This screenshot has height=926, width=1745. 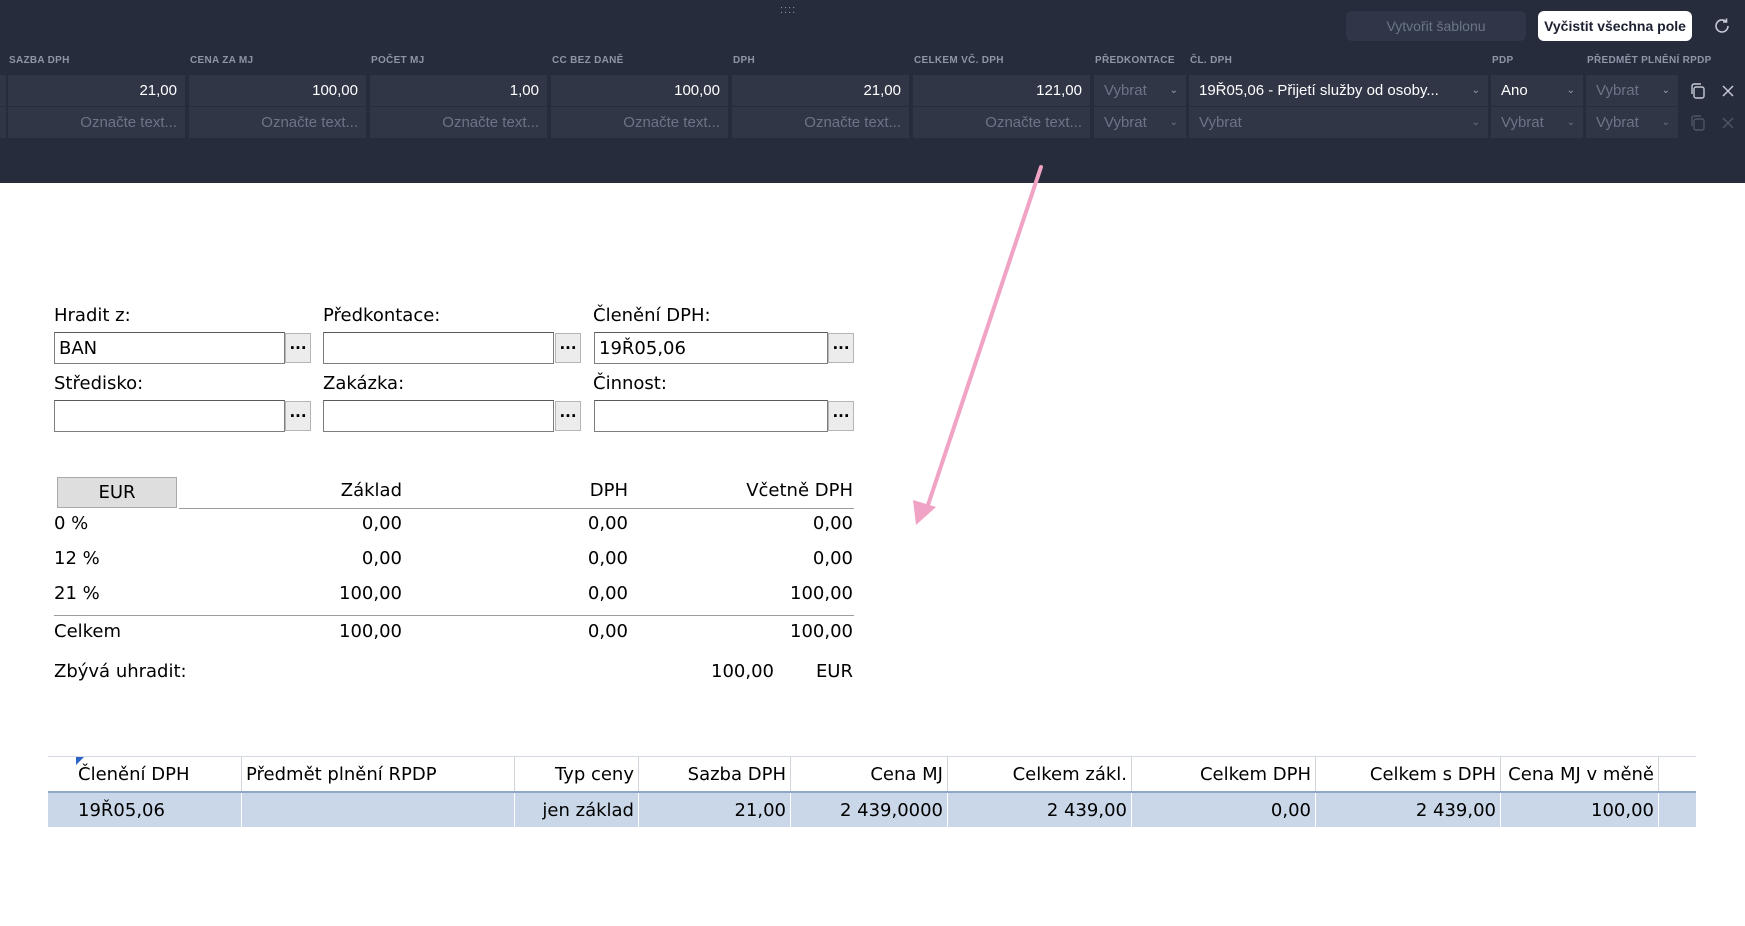 I want to click on cena-za-mj-field: 100,00, so click(x=277, y=90).